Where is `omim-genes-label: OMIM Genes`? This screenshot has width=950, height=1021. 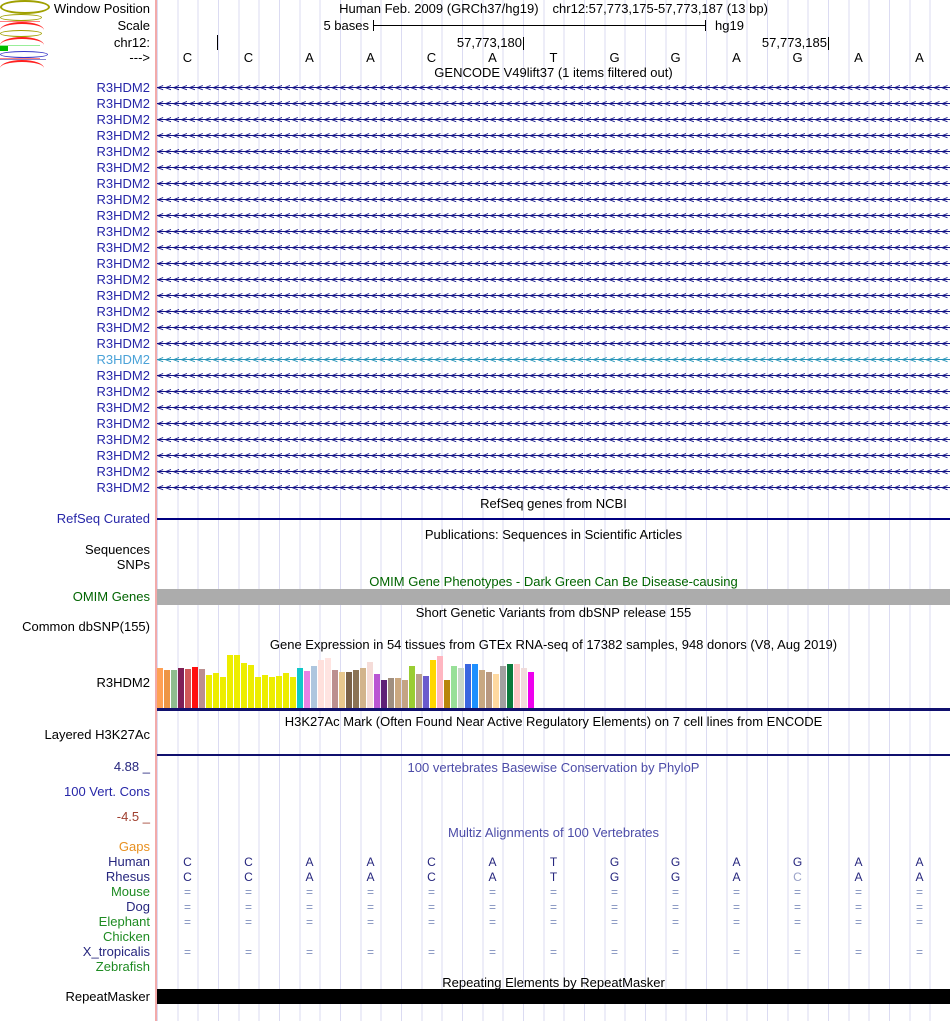
omim-genes-label: OMIM Genes is located at coordinates (75, 597).